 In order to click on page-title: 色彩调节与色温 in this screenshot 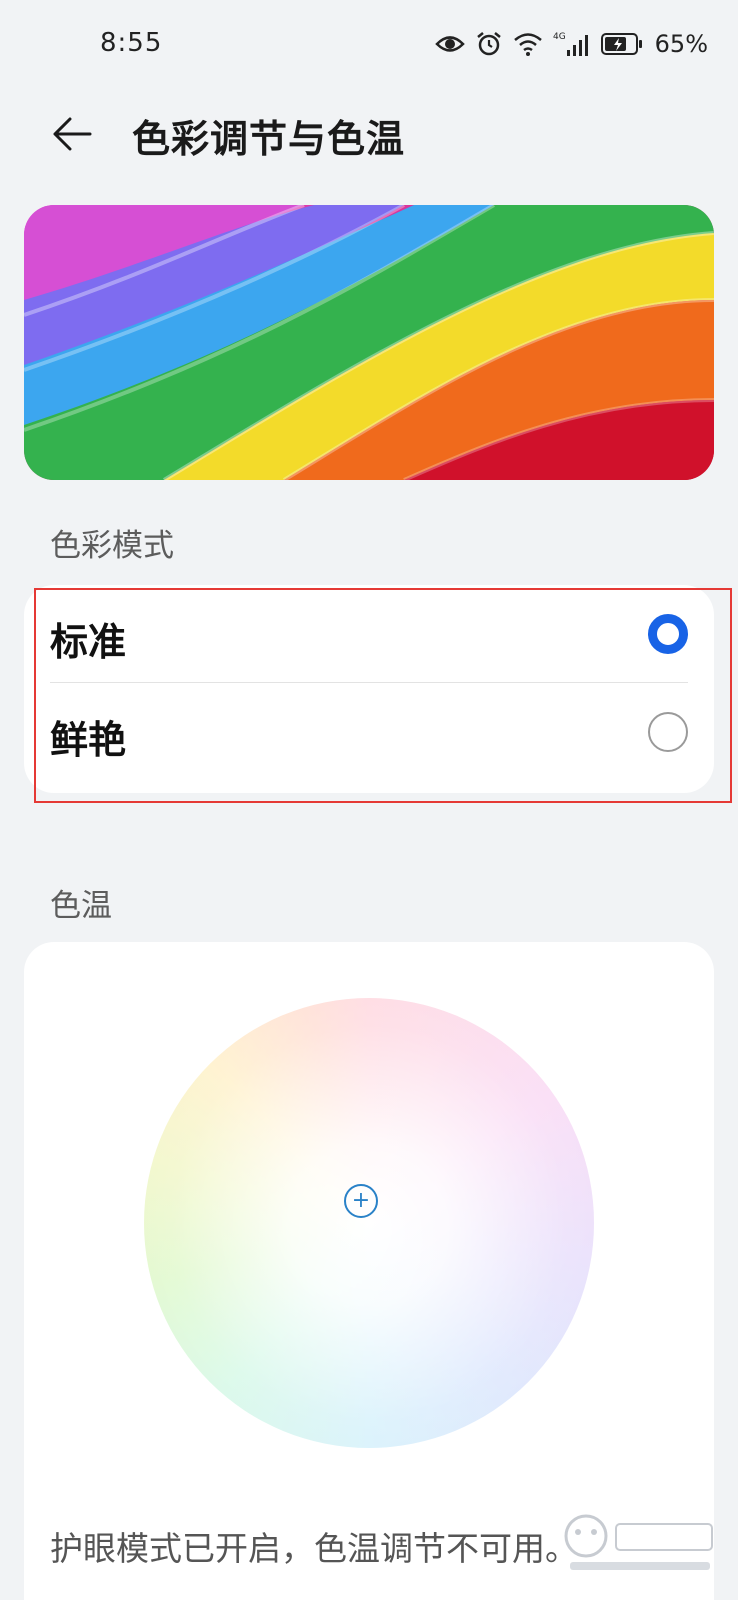, I will do `click(269, 139)`.